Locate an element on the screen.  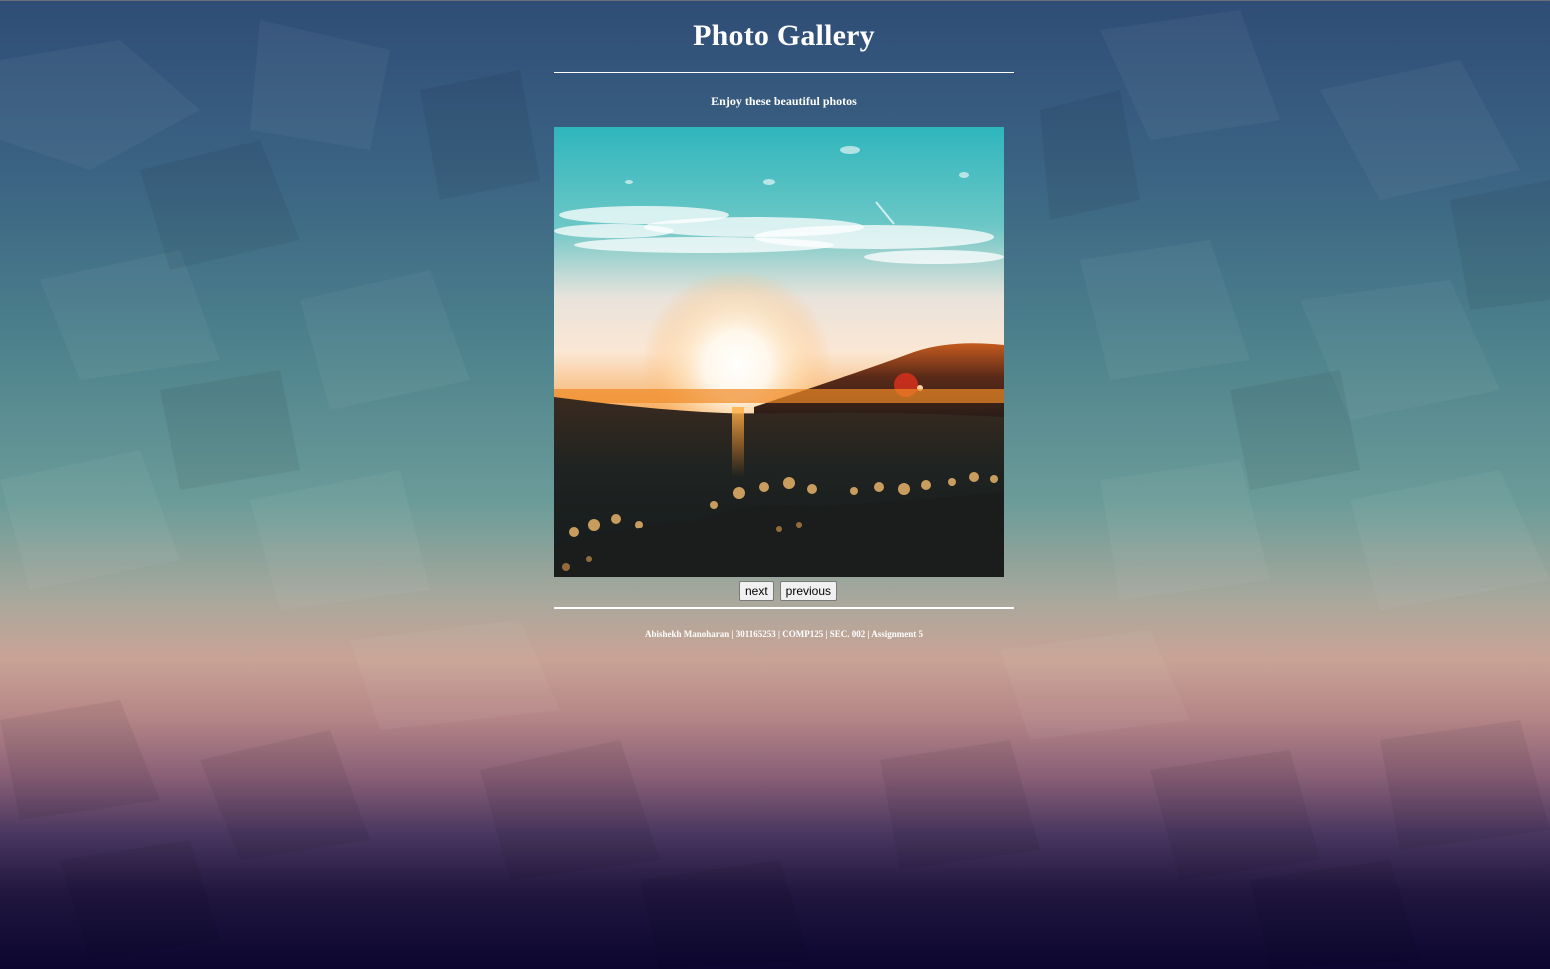
gallery-controls: next previous is located at coordinates (784, 591).